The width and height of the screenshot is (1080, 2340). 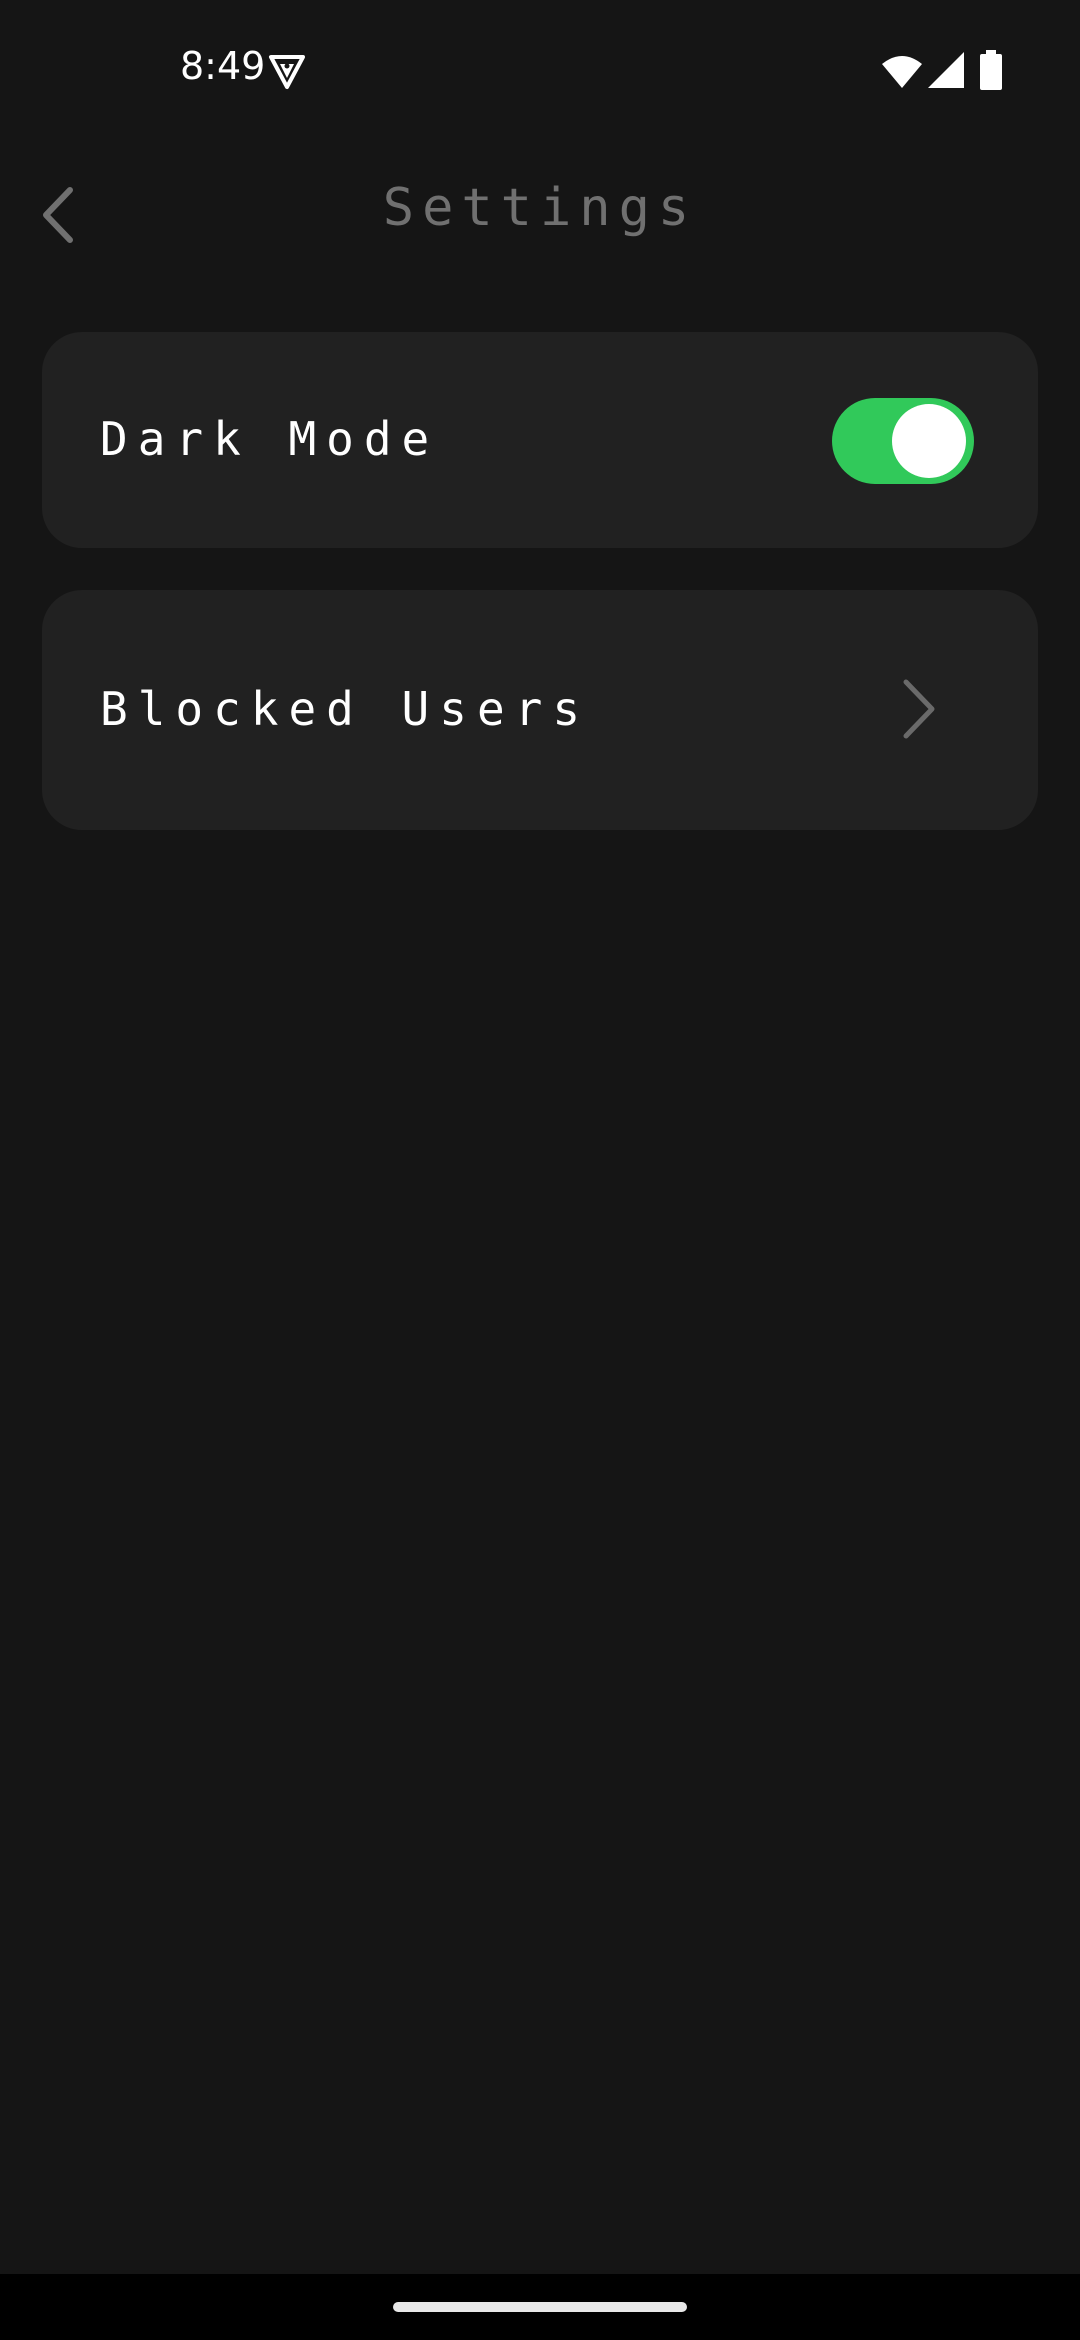 I want to click on chevron-right-icon, so click(x=919, y=709).